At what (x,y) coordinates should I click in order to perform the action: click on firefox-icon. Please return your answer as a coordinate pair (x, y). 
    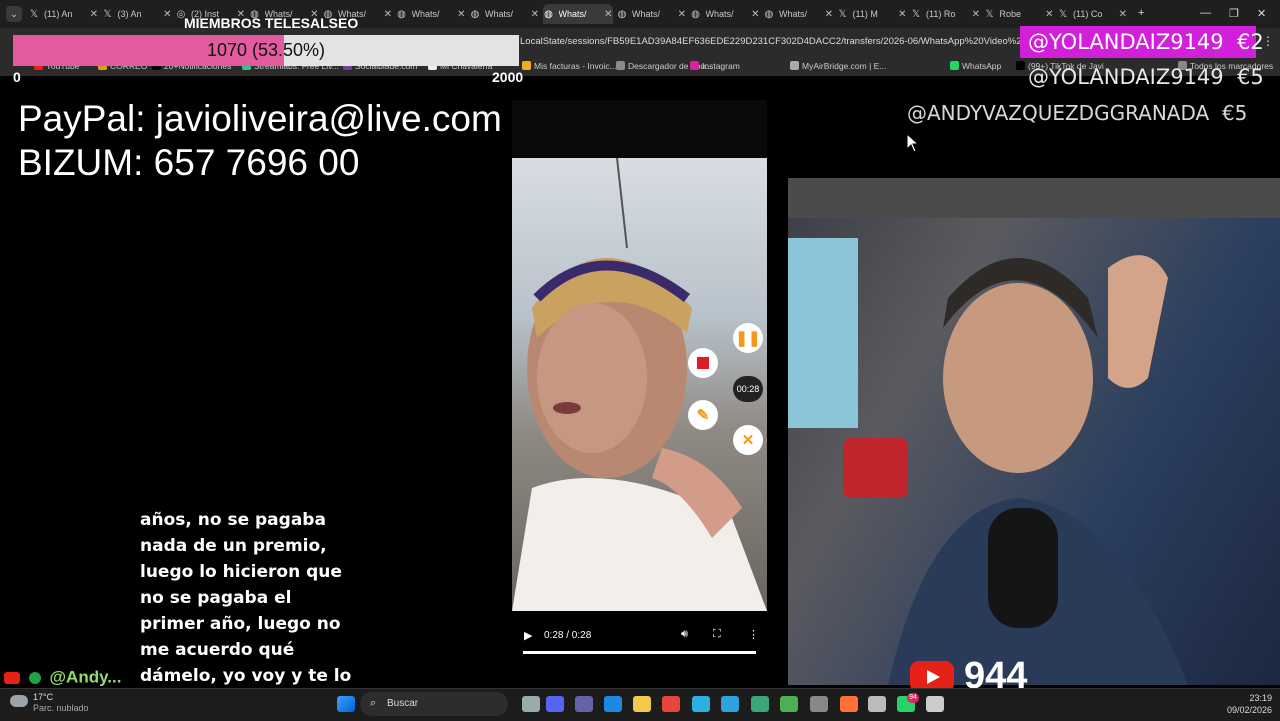
    Looking at the image, I should click on (849, 704).